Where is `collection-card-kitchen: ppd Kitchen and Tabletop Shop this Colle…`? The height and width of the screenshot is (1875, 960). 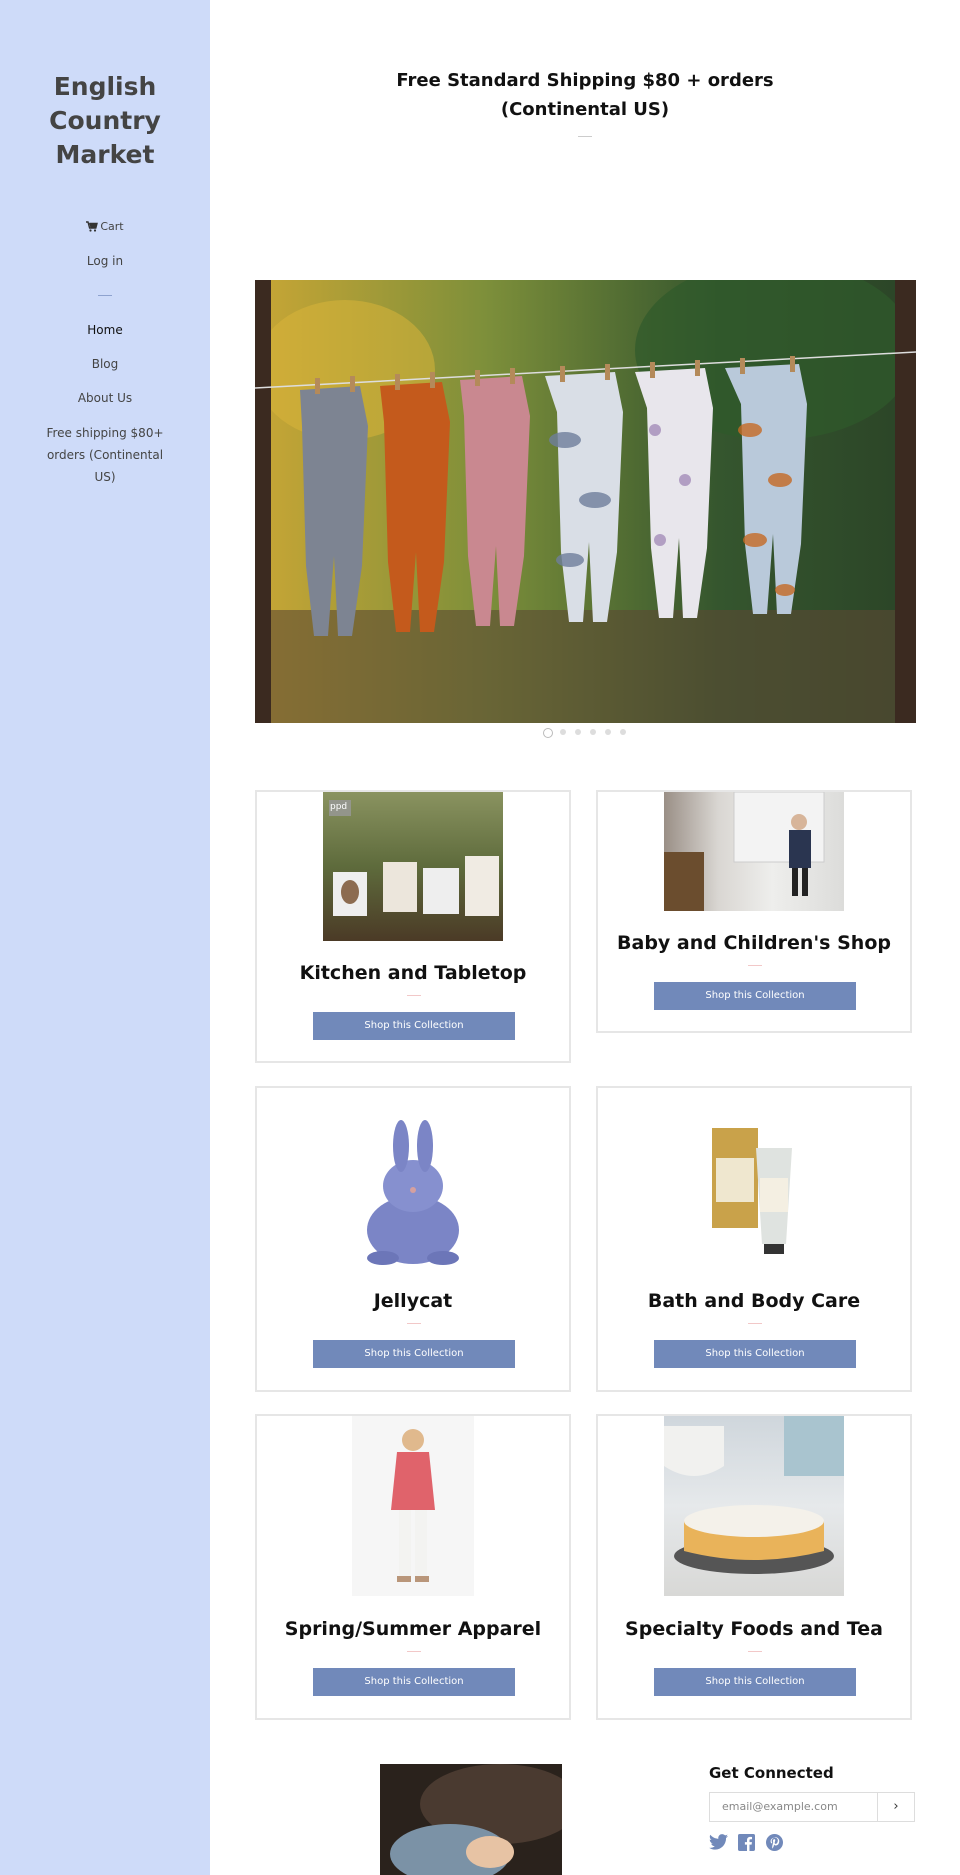
collection-card-kitchen: ppd Kitchen and Tabletop Shop this Colle… is located at coordinates (413, 926).